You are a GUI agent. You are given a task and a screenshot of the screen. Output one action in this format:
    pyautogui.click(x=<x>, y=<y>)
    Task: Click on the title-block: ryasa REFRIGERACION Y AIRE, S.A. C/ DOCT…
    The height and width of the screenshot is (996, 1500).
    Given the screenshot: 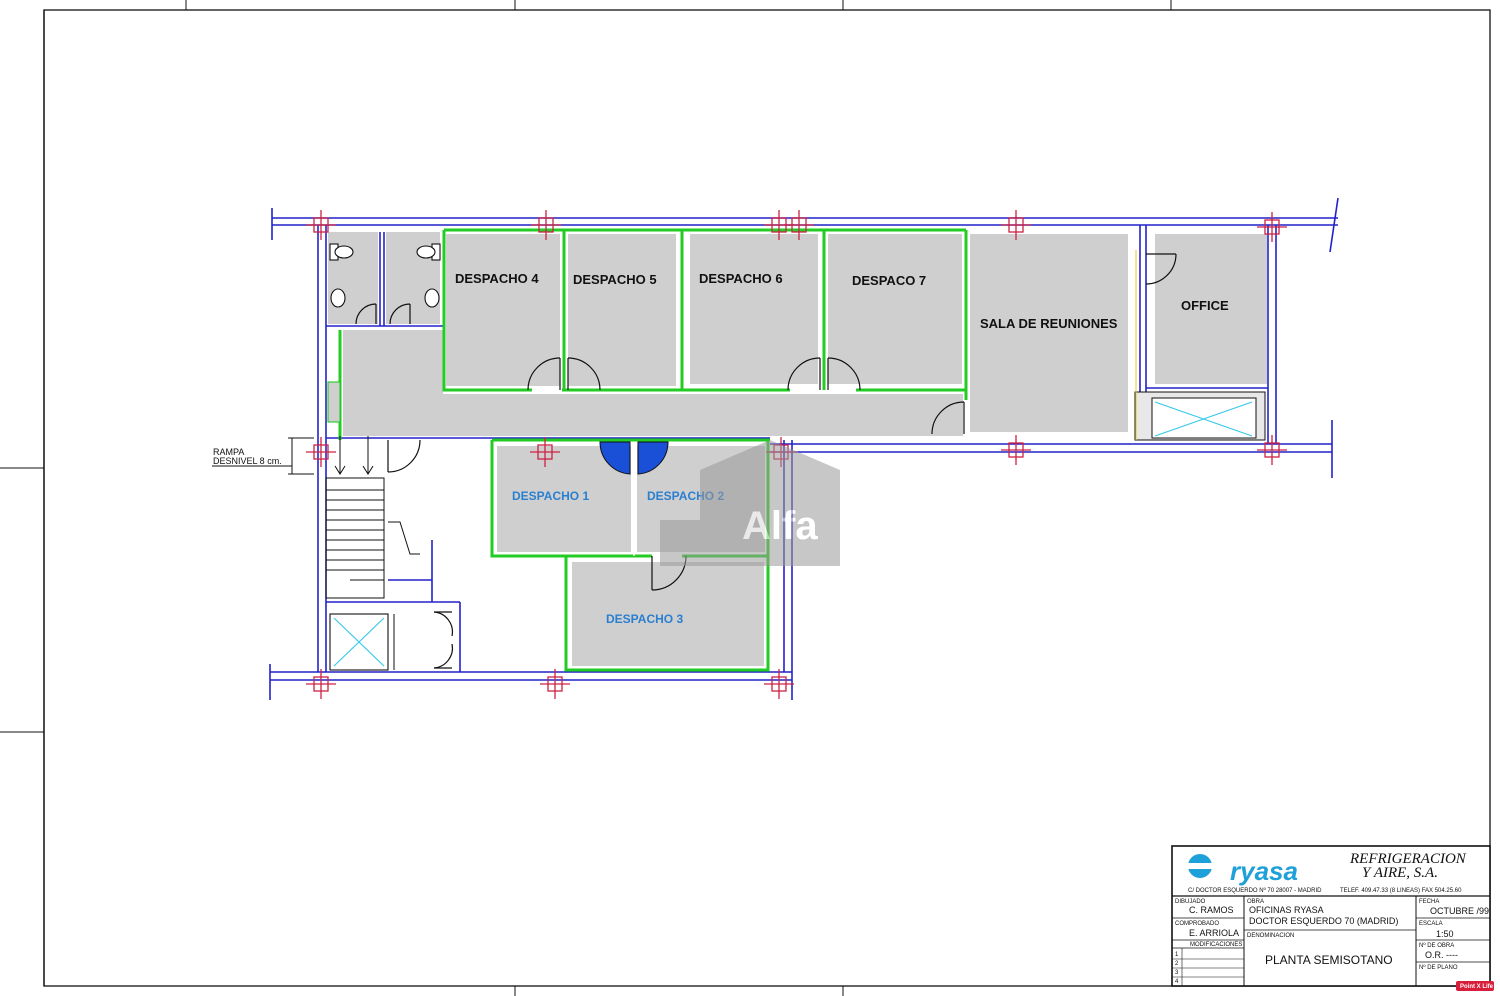 What is the action you would take?
    pyautogui.click(x=1331, y=916)
    